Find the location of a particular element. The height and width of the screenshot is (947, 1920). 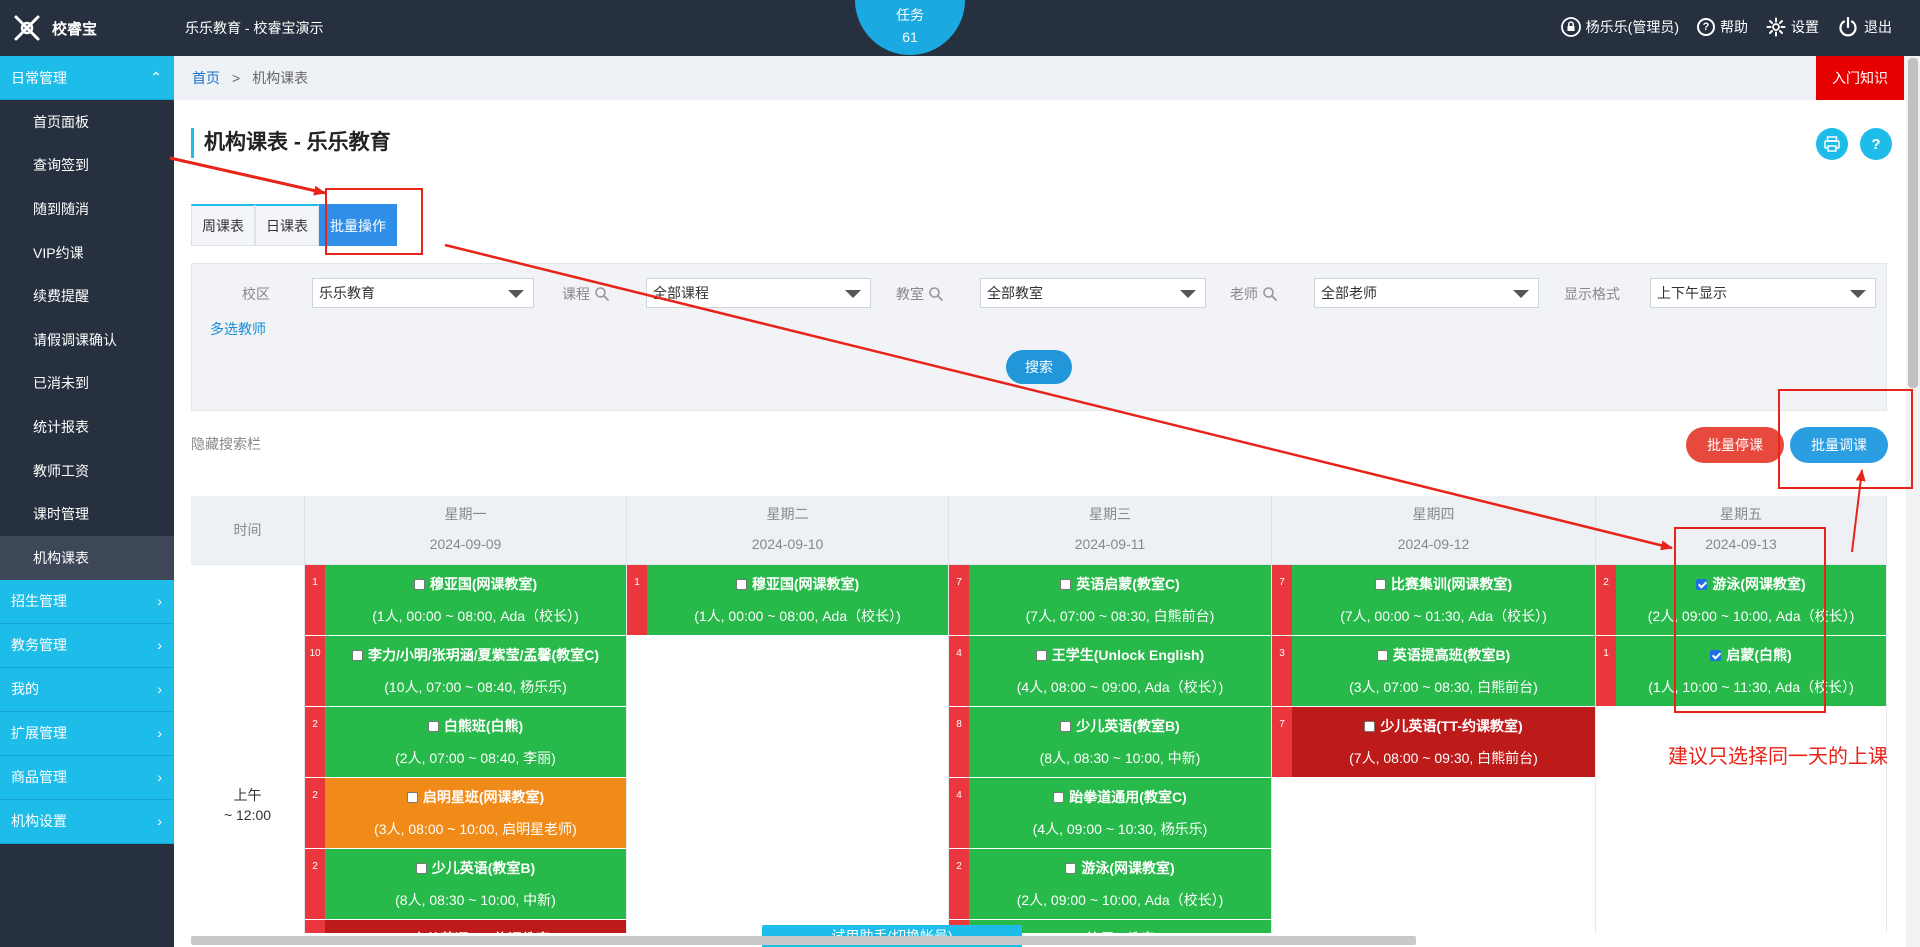

page-help-button: ? is located at coordinates (1876, 144).